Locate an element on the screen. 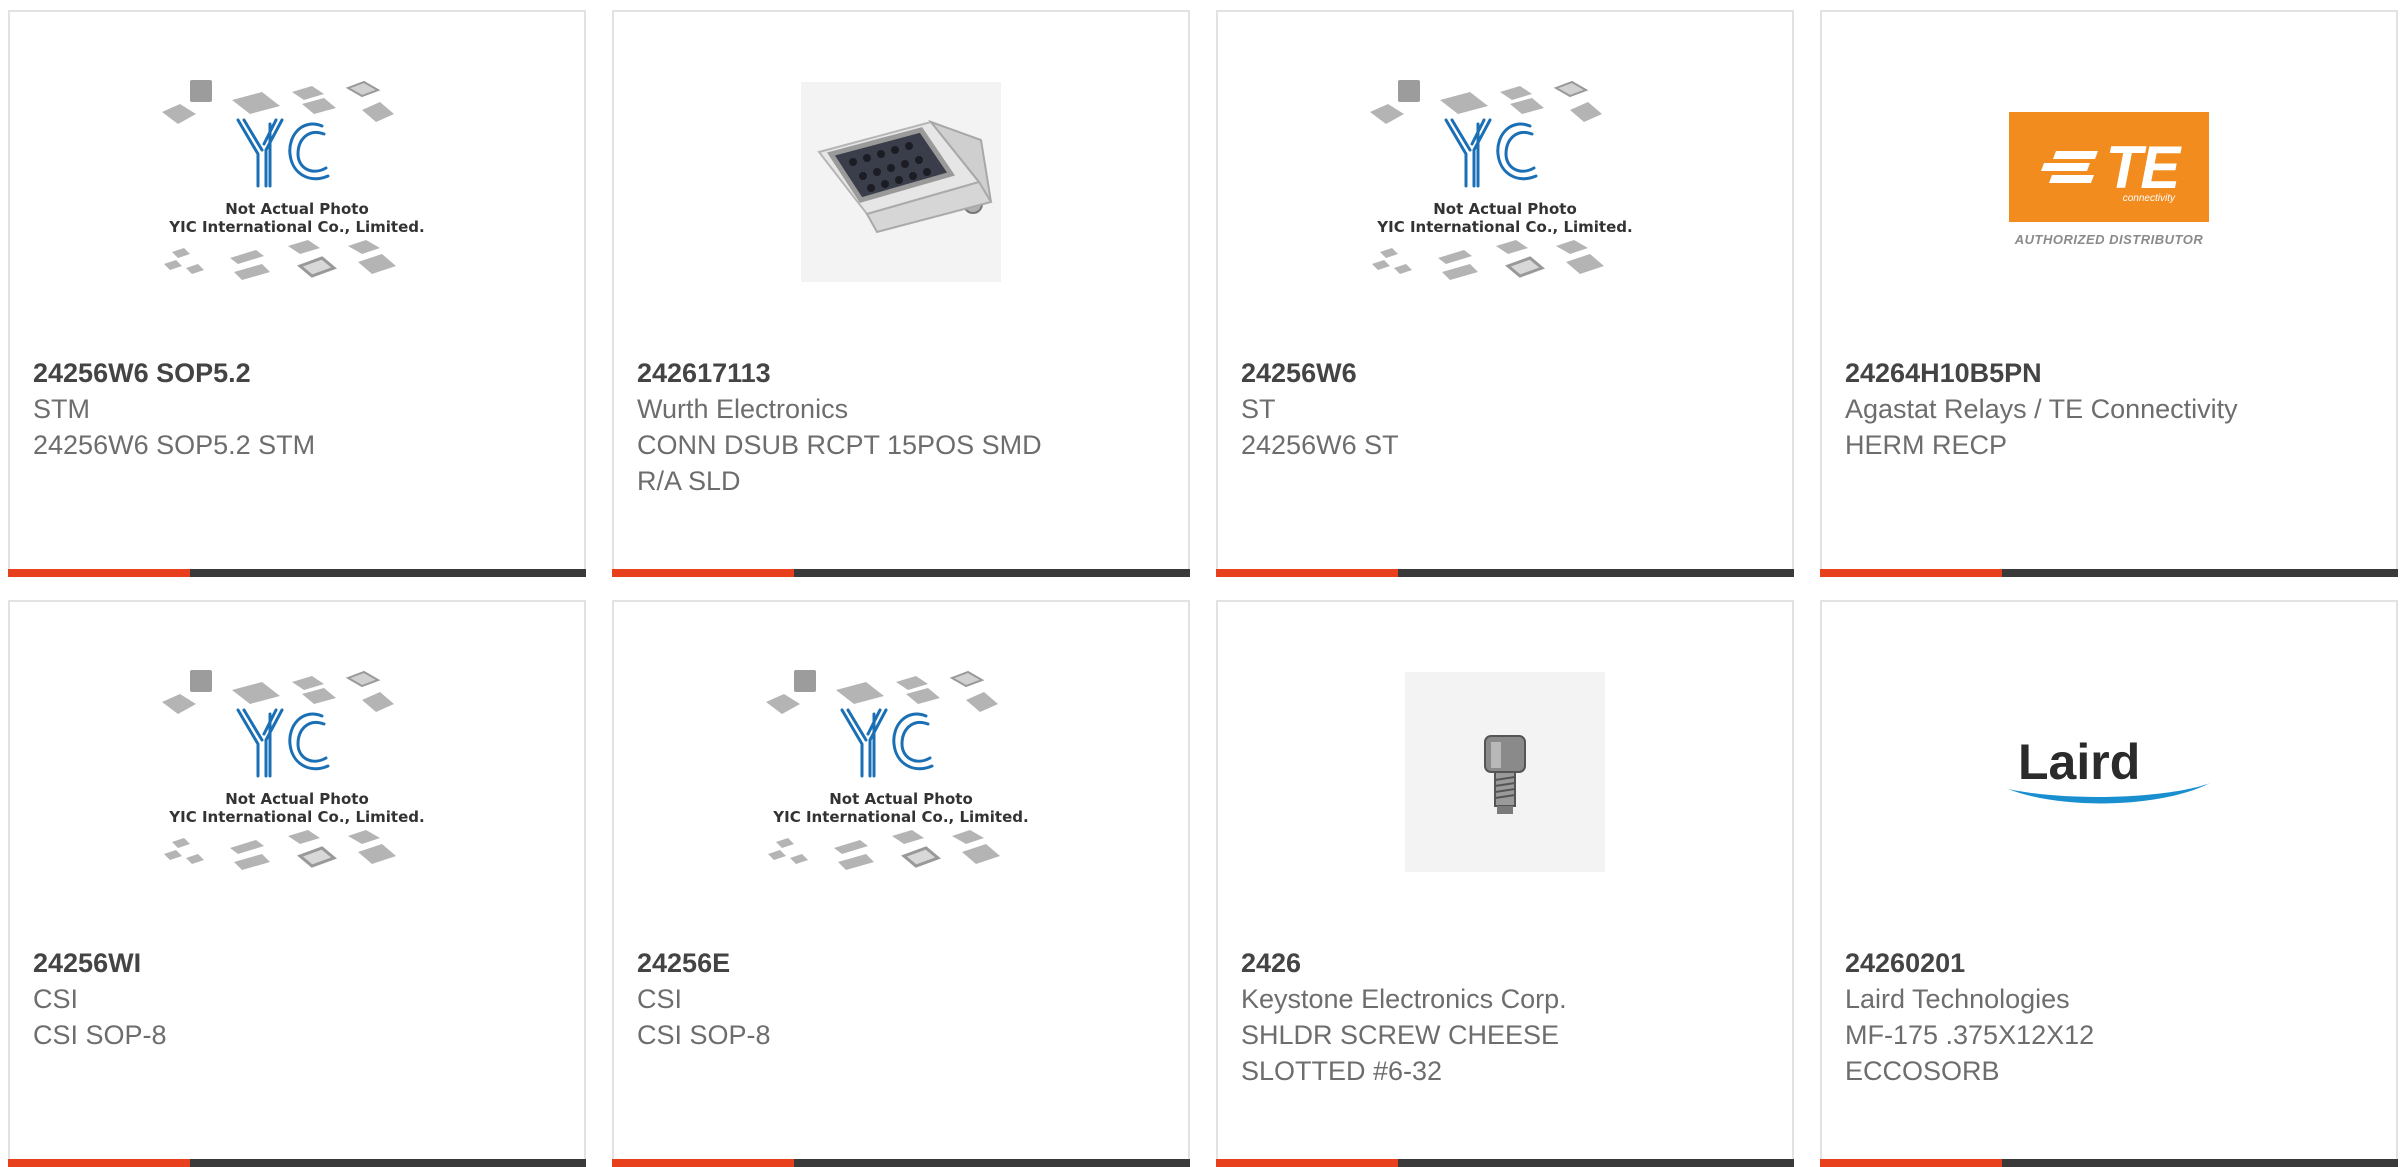  product-image: Laird is located at coordinates (2109, 772).